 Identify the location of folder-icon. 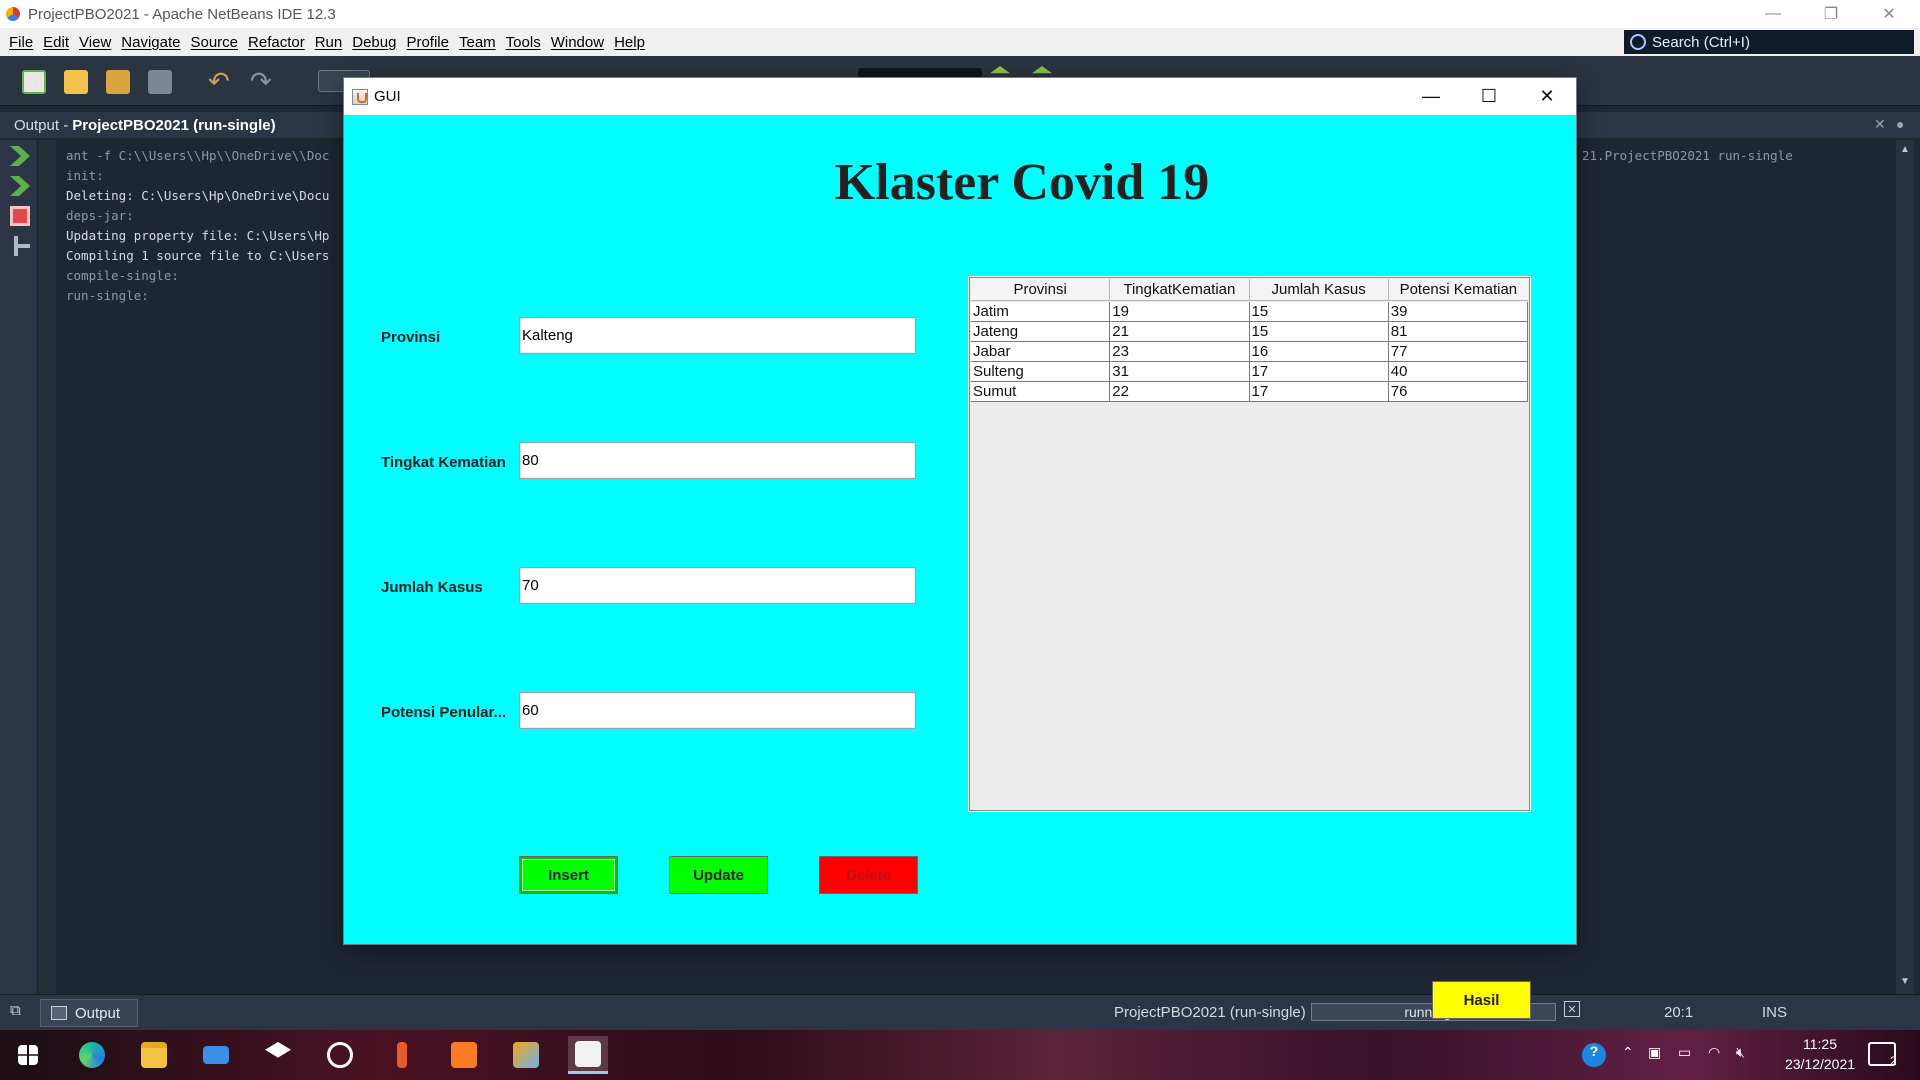
(154, 1055).